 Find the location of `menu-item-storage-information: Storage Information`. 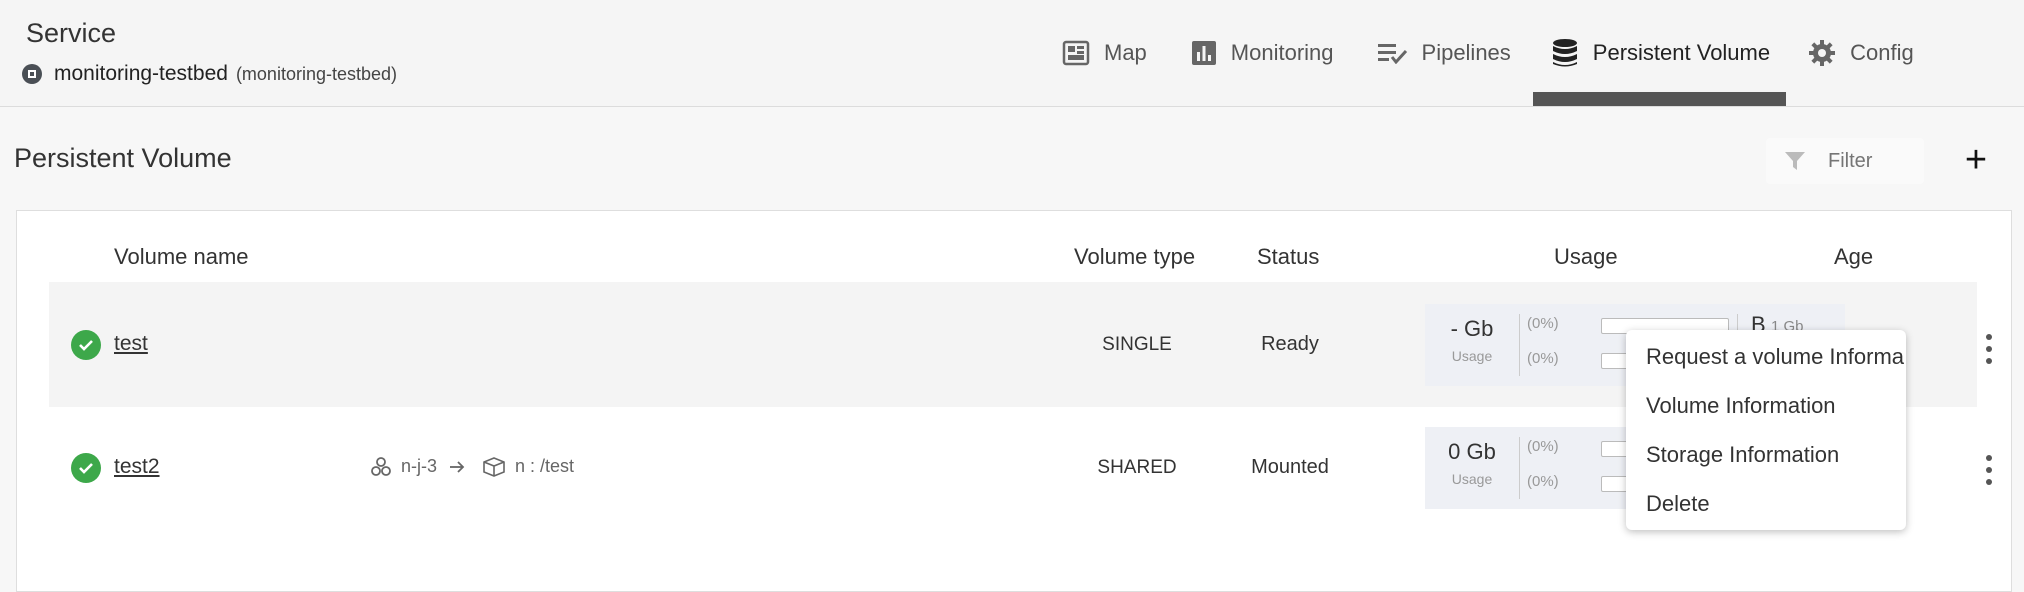

menu-item-storage-information: Storage Information is located at coordinates (1742, 455).